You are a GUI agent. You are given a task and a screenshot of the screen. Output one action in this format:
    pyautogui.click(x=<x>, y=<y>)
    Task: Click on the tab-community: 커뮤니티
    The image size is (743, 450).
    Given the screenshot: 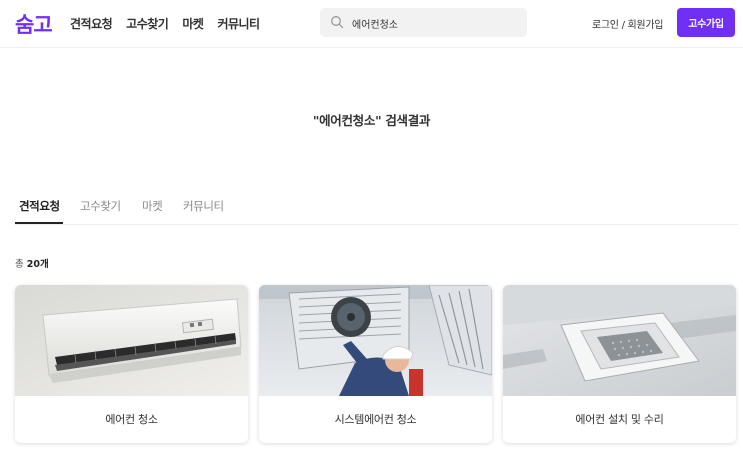 What is the action you would take?
    pyautogui.click(x=203, y=206)
    